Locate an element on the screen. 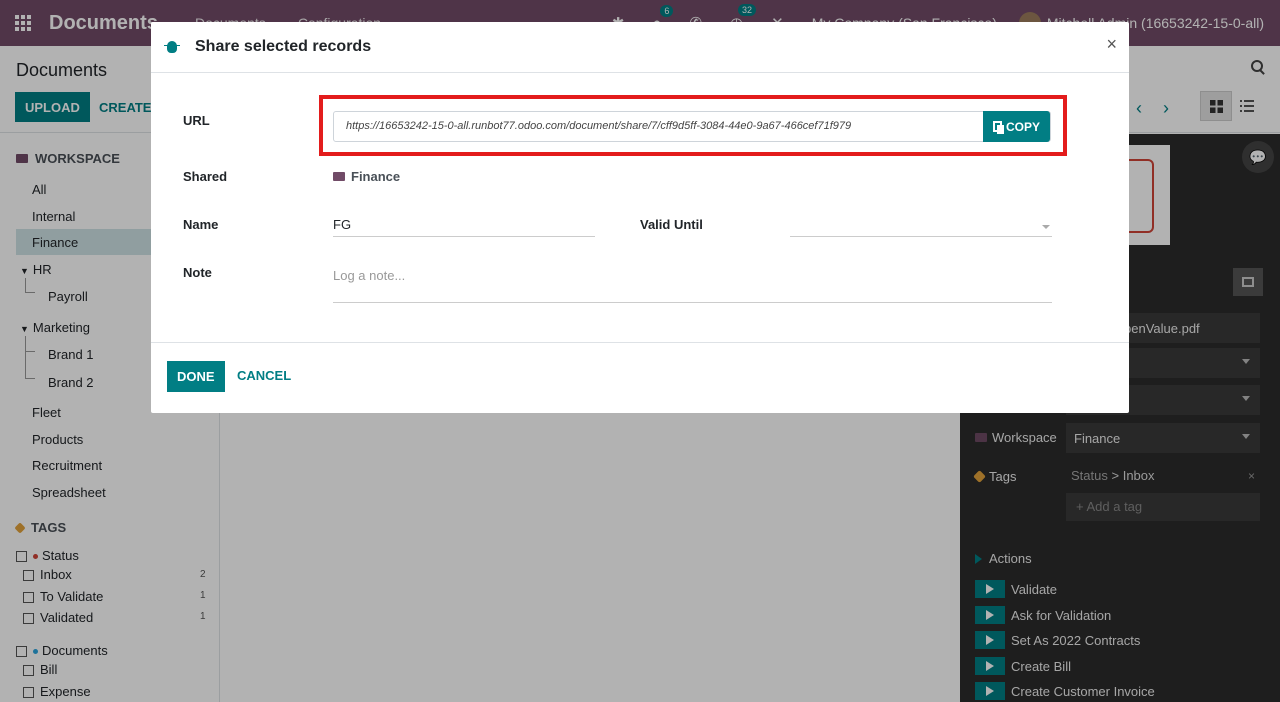 The width and height of the screenshot is (1280, 702). bug-icon is located at coordinates (172, 47).